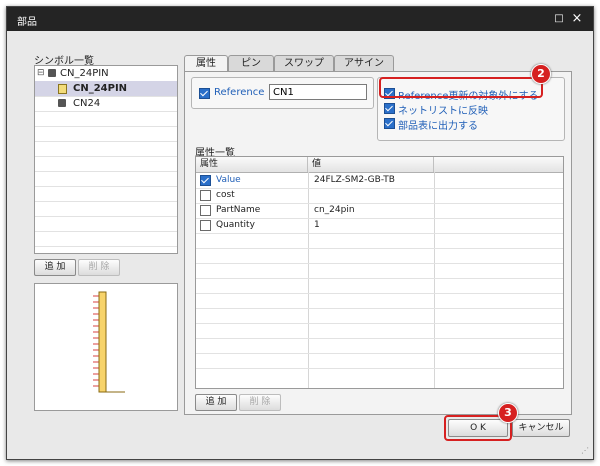  What do you see at coordinates (318, 92) in the screenshot?
I see `reference-input` at bounding box center [318, 92].